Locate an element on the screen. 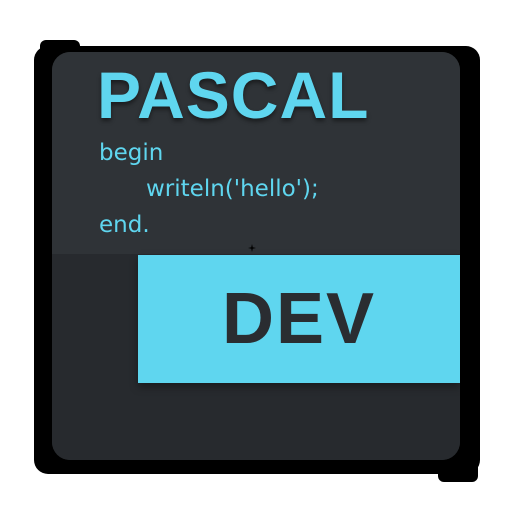 The image size is (512, 512). code-line-end: end. is located at coordinates (124, 225).